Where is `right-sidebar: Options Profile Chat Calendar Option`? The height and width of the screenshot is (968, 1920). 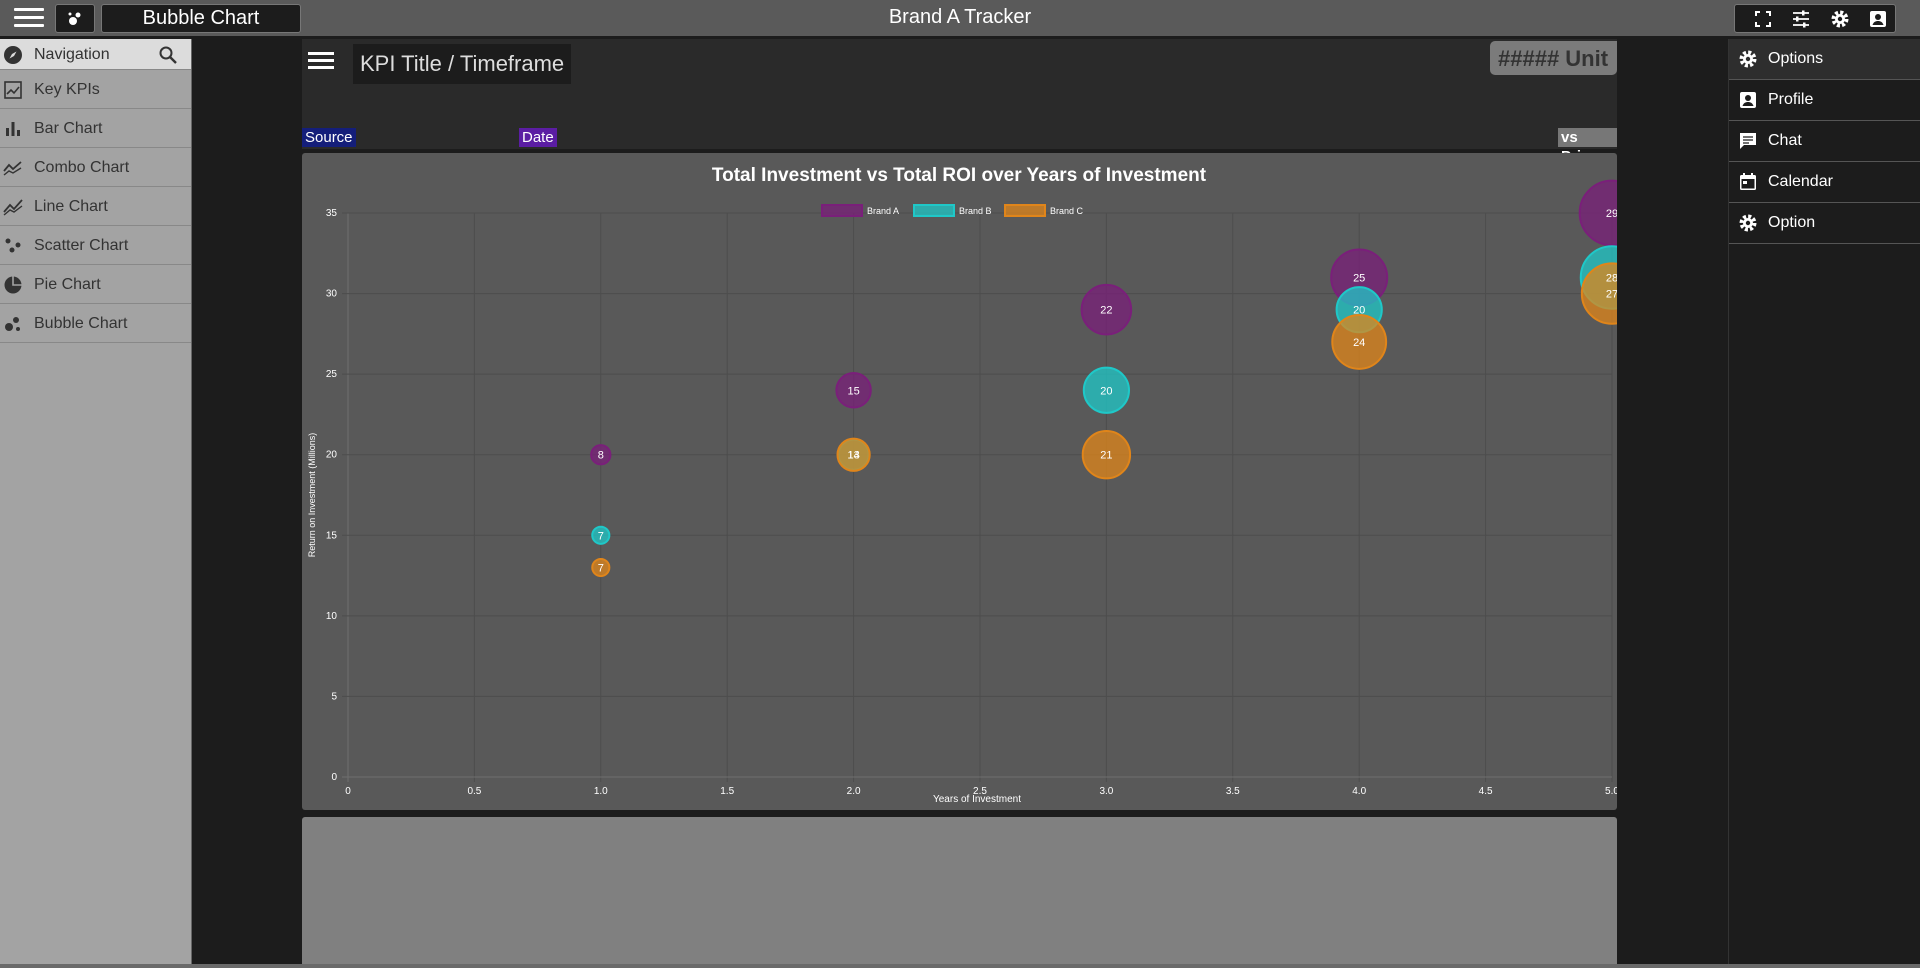 right-sidebar: Options Profile Chat Calendar Option is located at coordinates (1824, 503).